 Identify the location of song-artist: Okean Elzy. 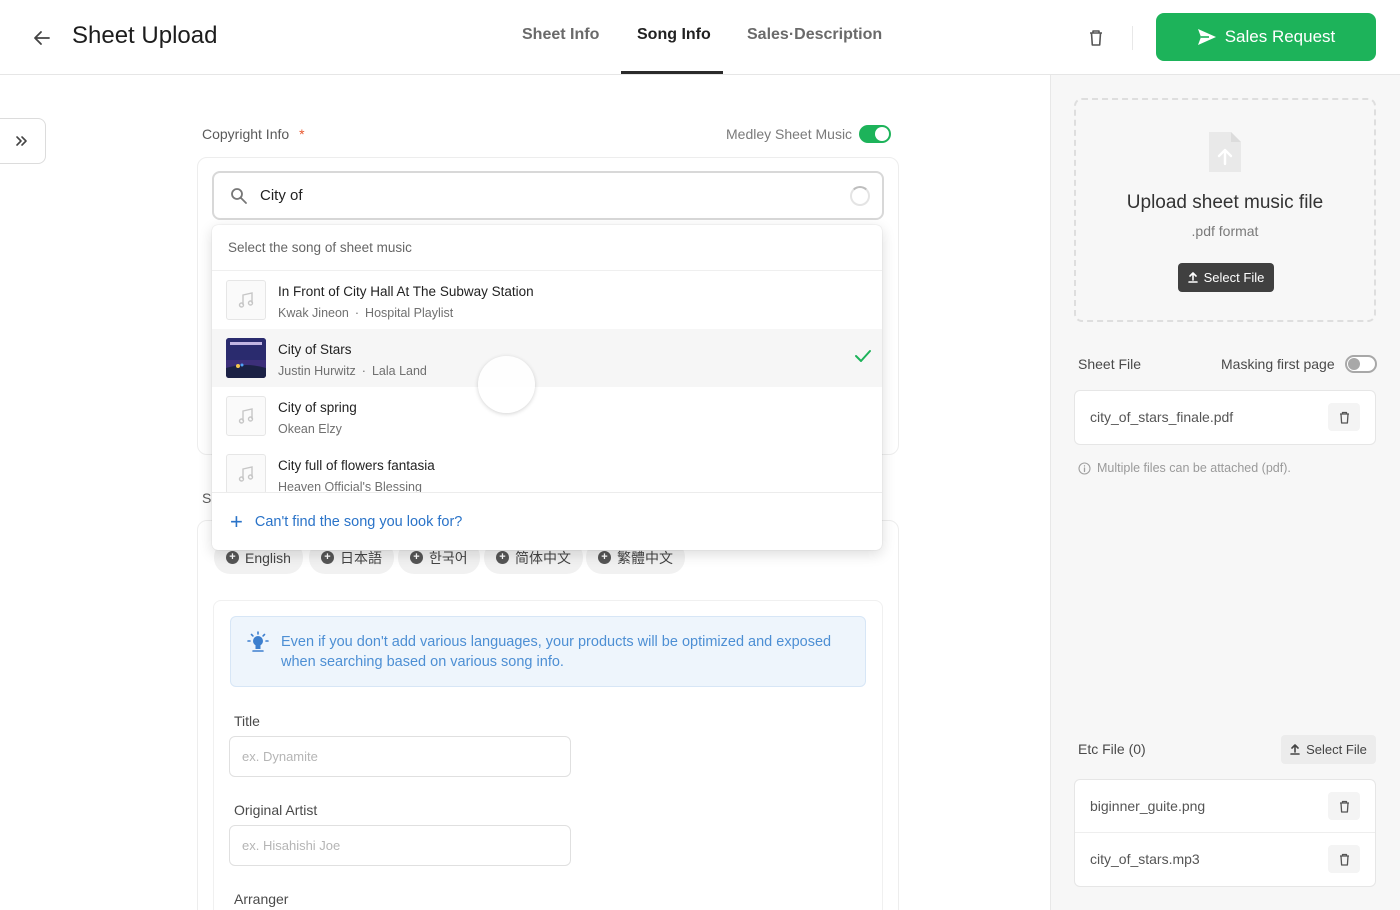
(310, 429).